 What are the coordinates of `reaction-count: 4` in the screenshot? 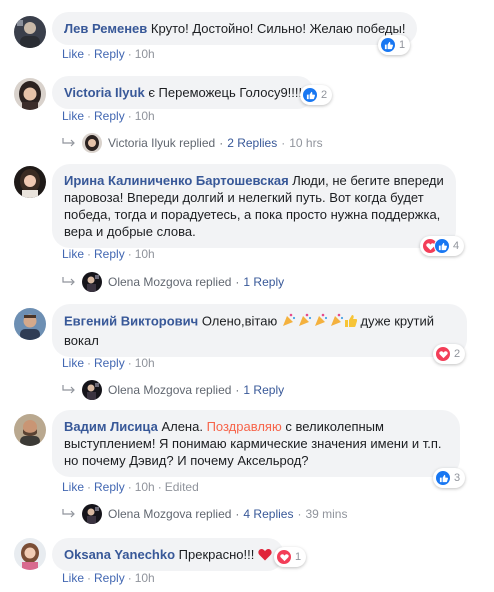 It's located at (442, 246).